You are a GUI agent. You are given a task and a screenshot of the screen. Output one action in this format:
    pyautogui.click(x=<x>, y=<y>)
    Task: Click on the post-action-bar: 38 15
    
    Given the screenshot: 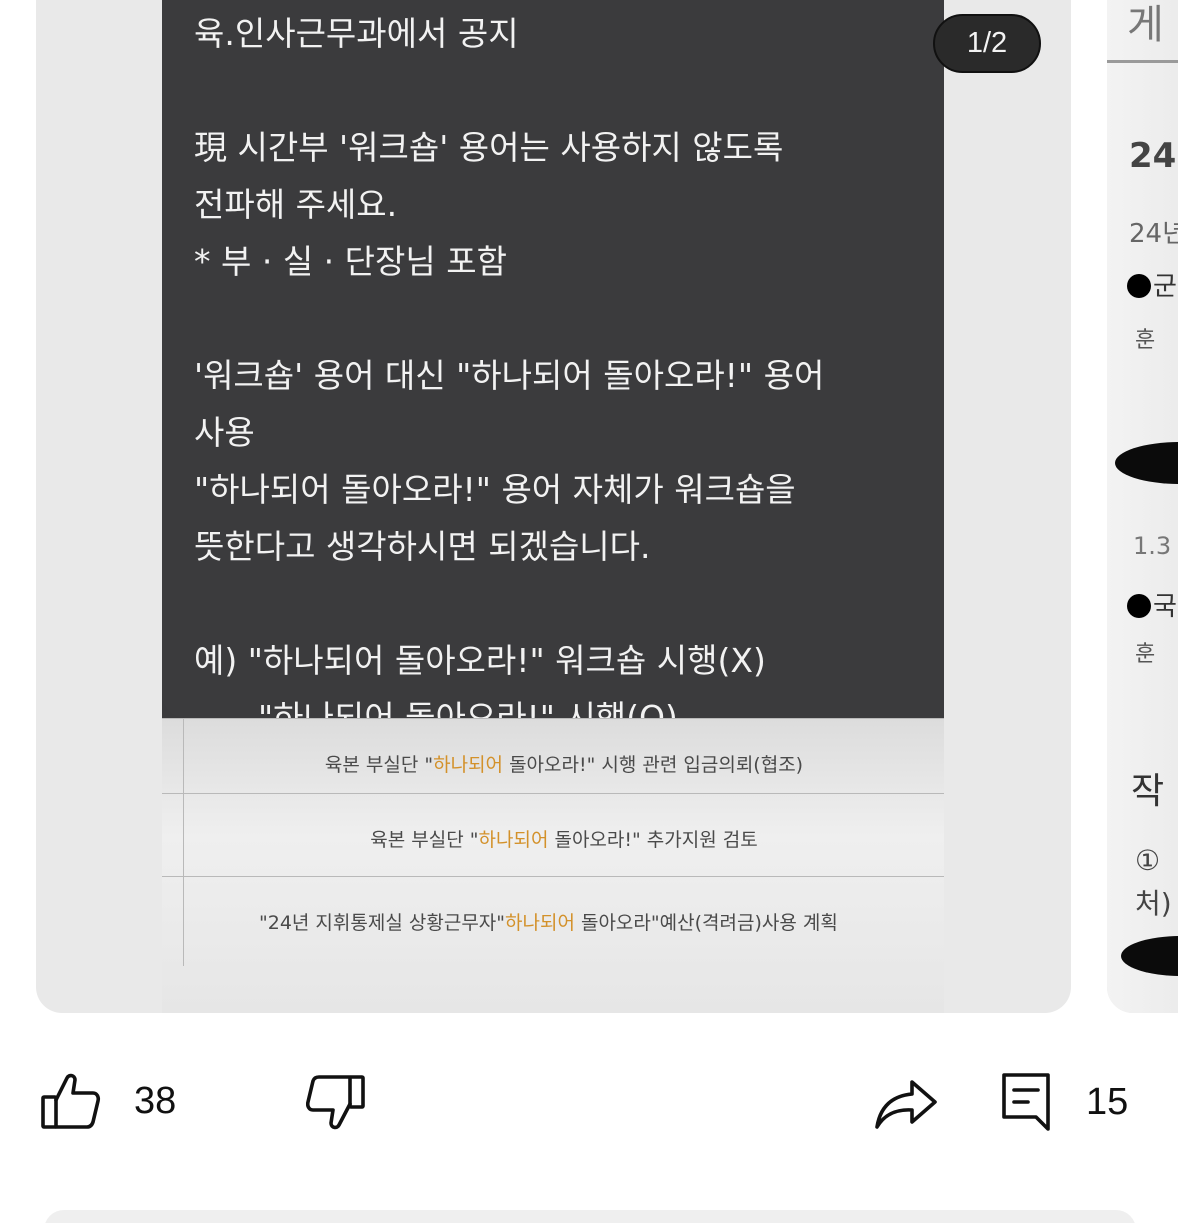 What is the action you would take?
    pyautogui.click(x=589, y=1102)
    